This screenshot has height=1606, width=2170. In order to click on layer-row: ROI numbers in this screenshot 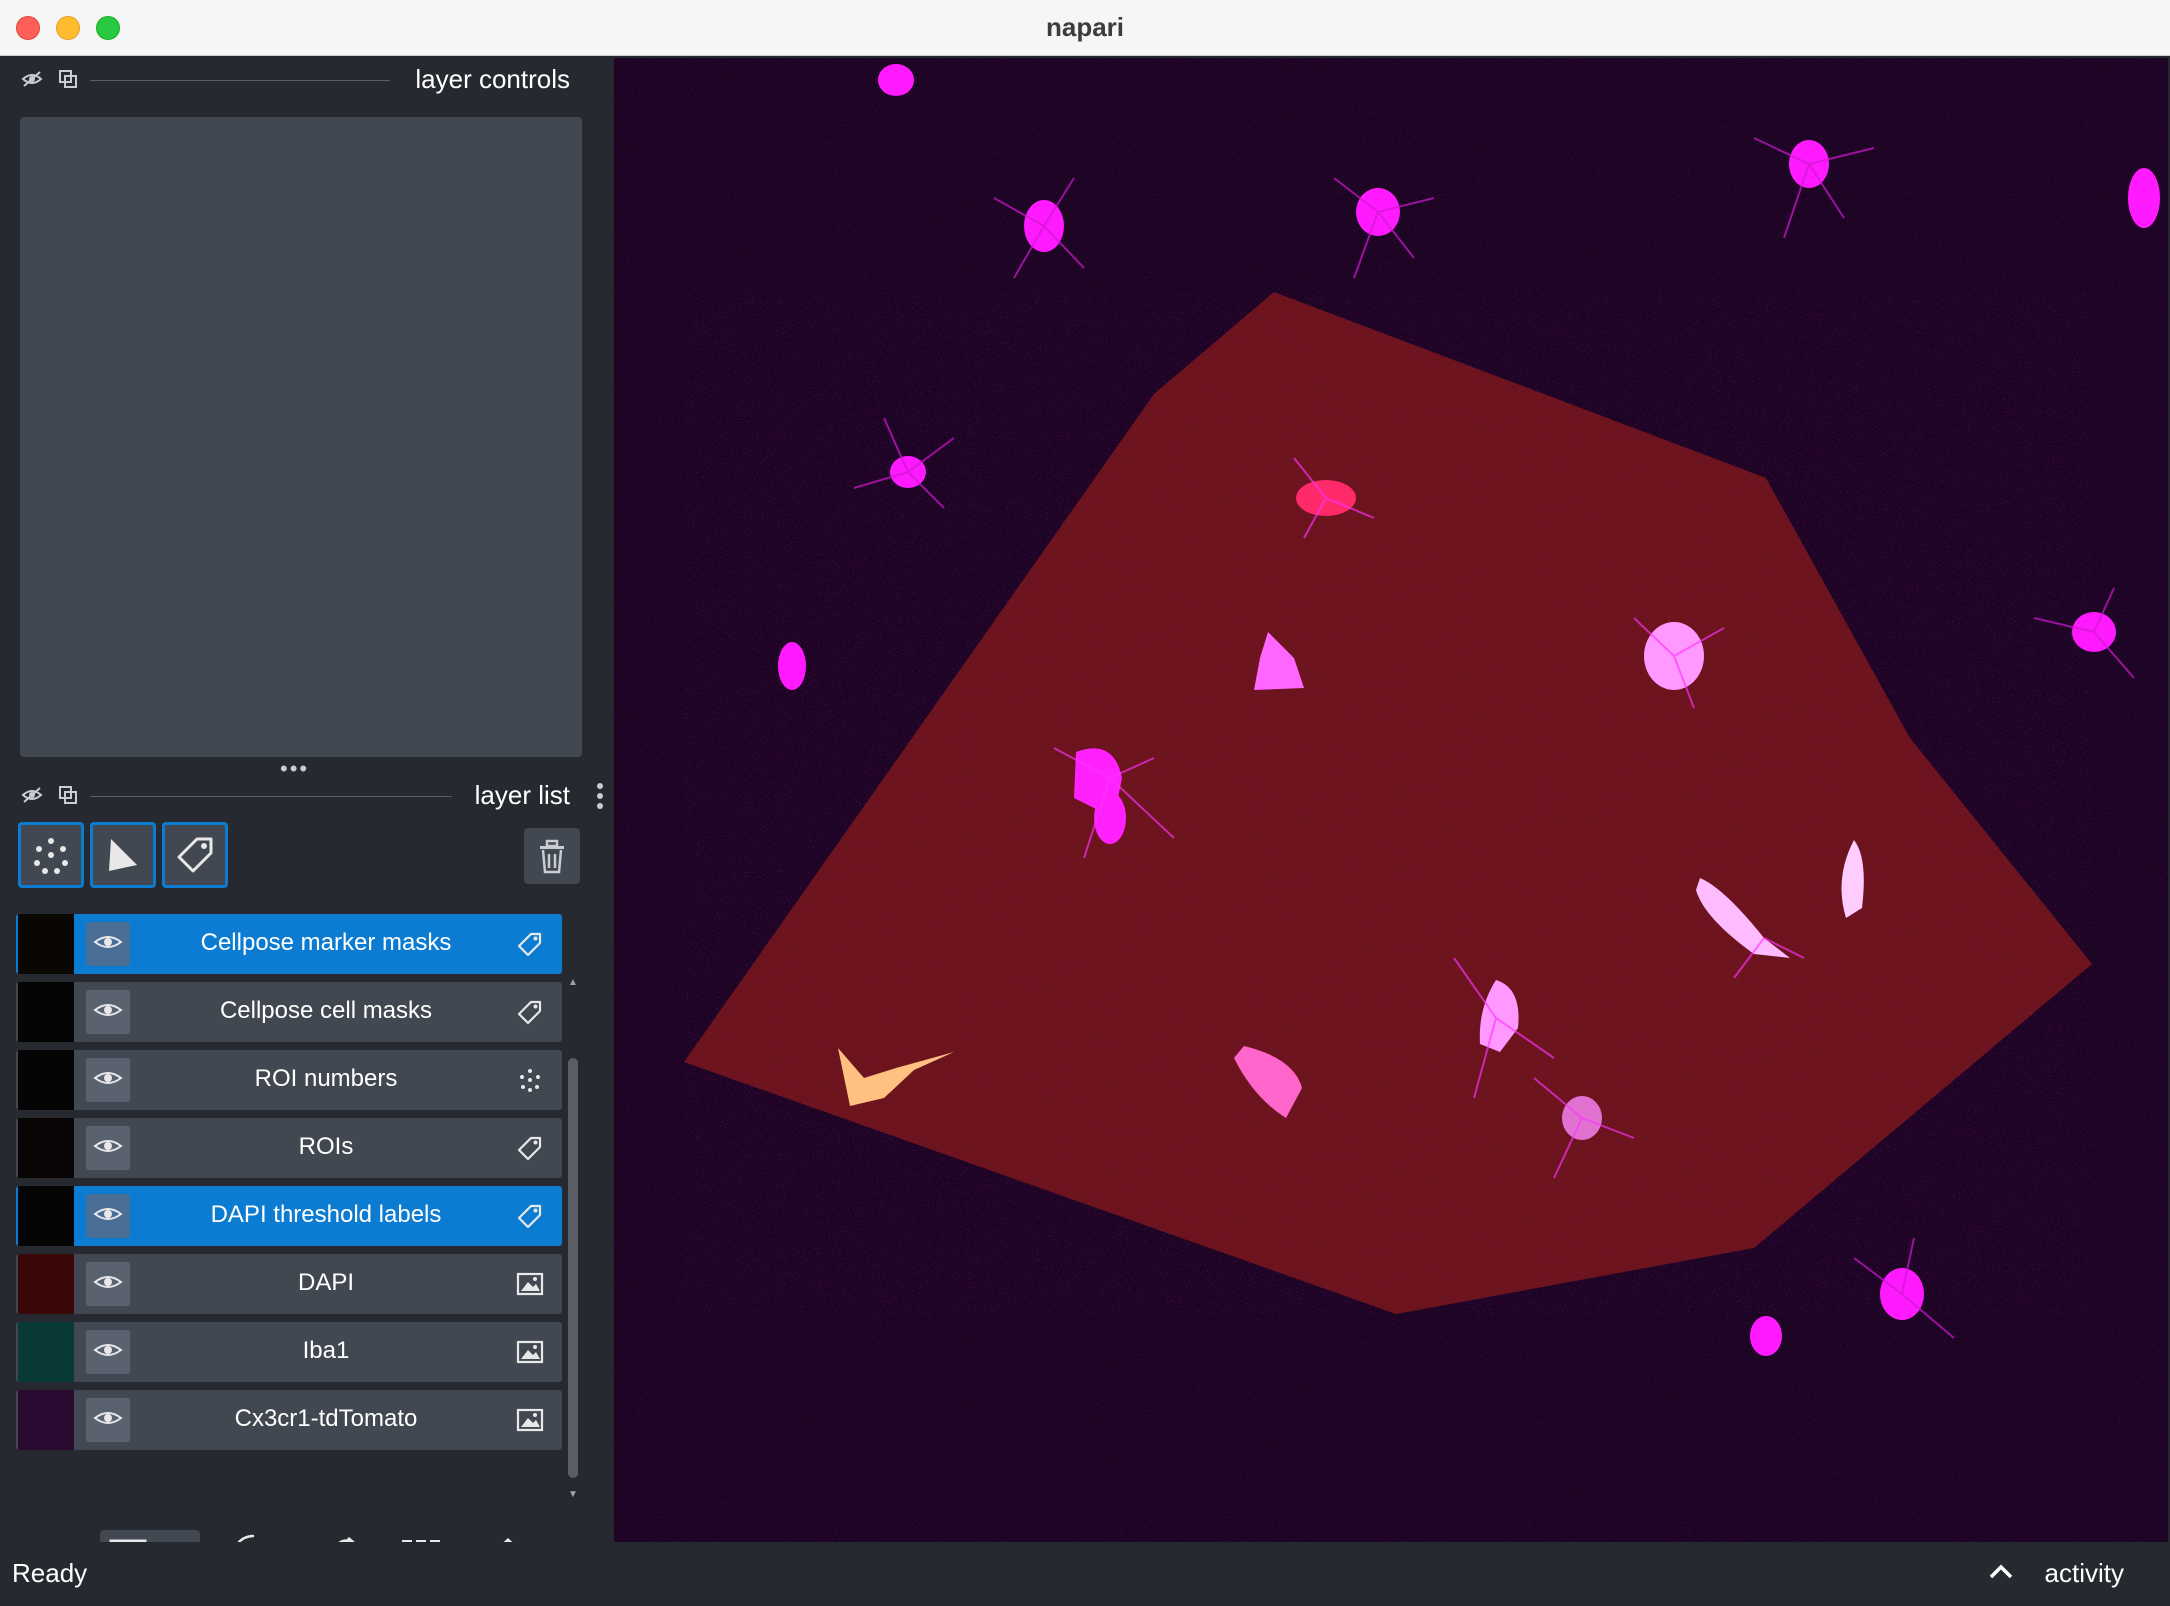, I will do `click(289, 1080)`.